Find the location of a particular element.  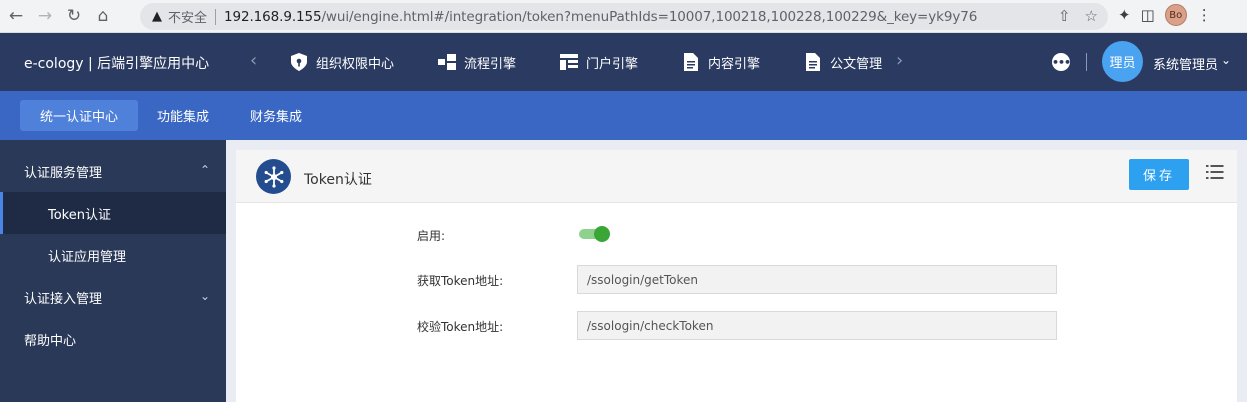

user-avatar: 理员 is located at coordinates (1122, 61).